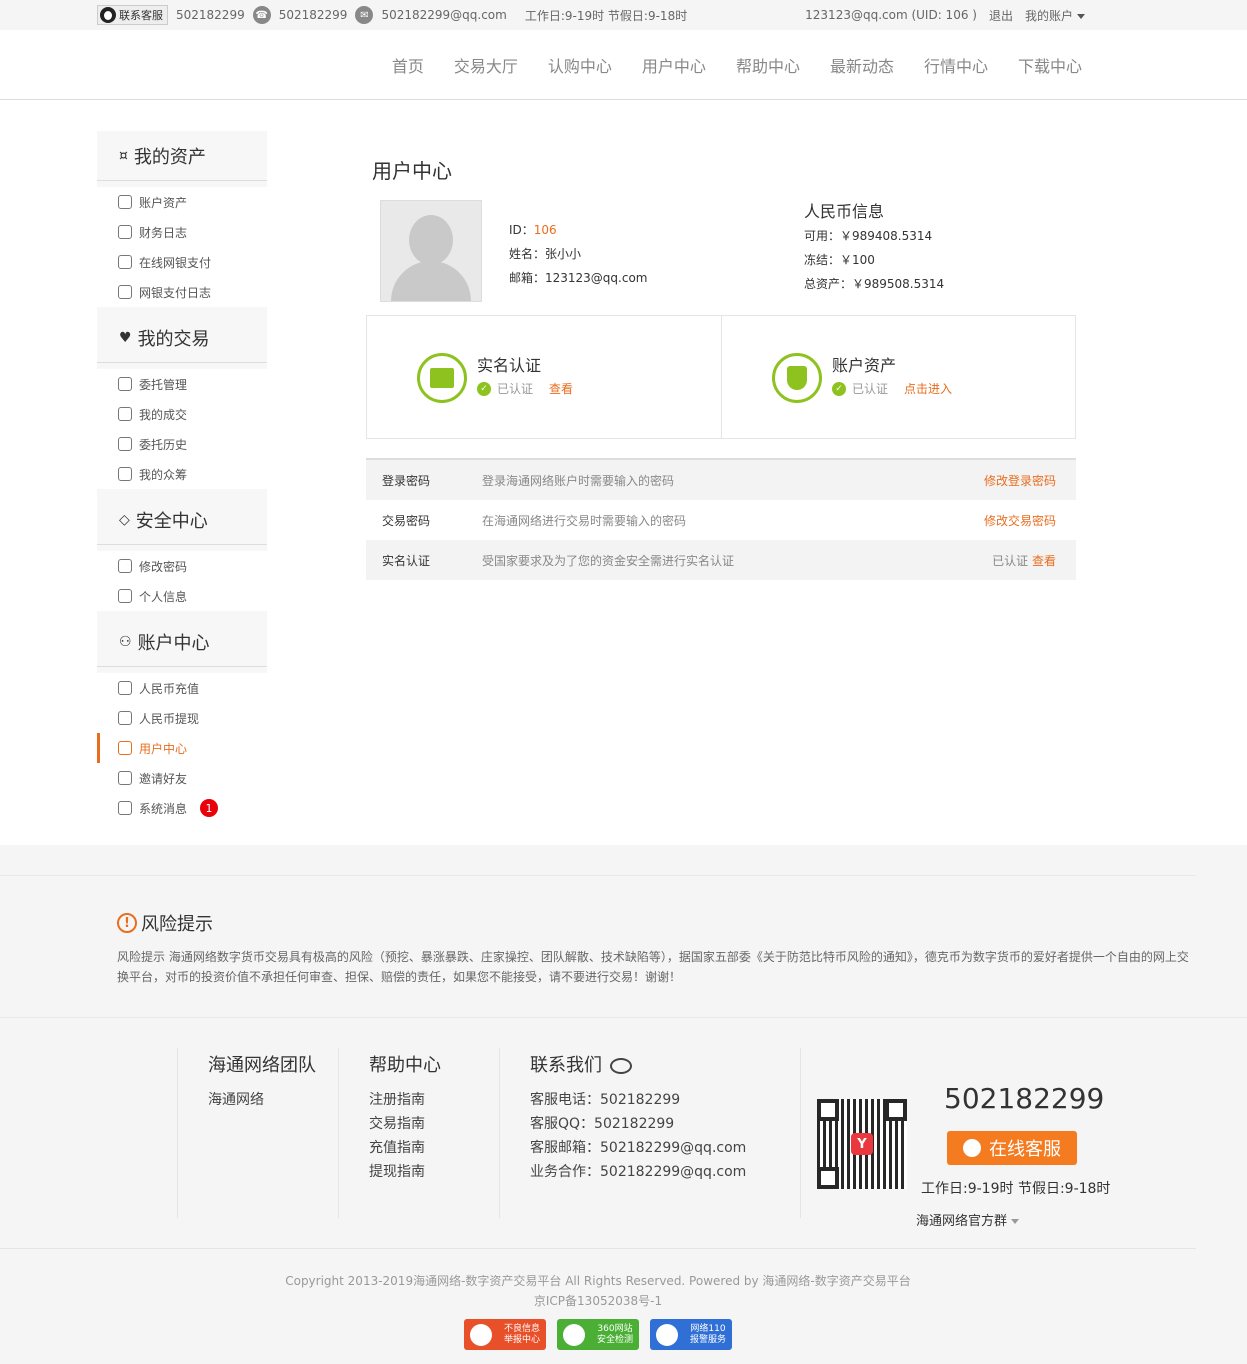 Image resolution: width=1247 pixels, height=1364 pixels. What do you see at coordinates (545, 254) in the screenshot?
I see `user-name: 姓名：张小小` at bounding box center [545, 254].